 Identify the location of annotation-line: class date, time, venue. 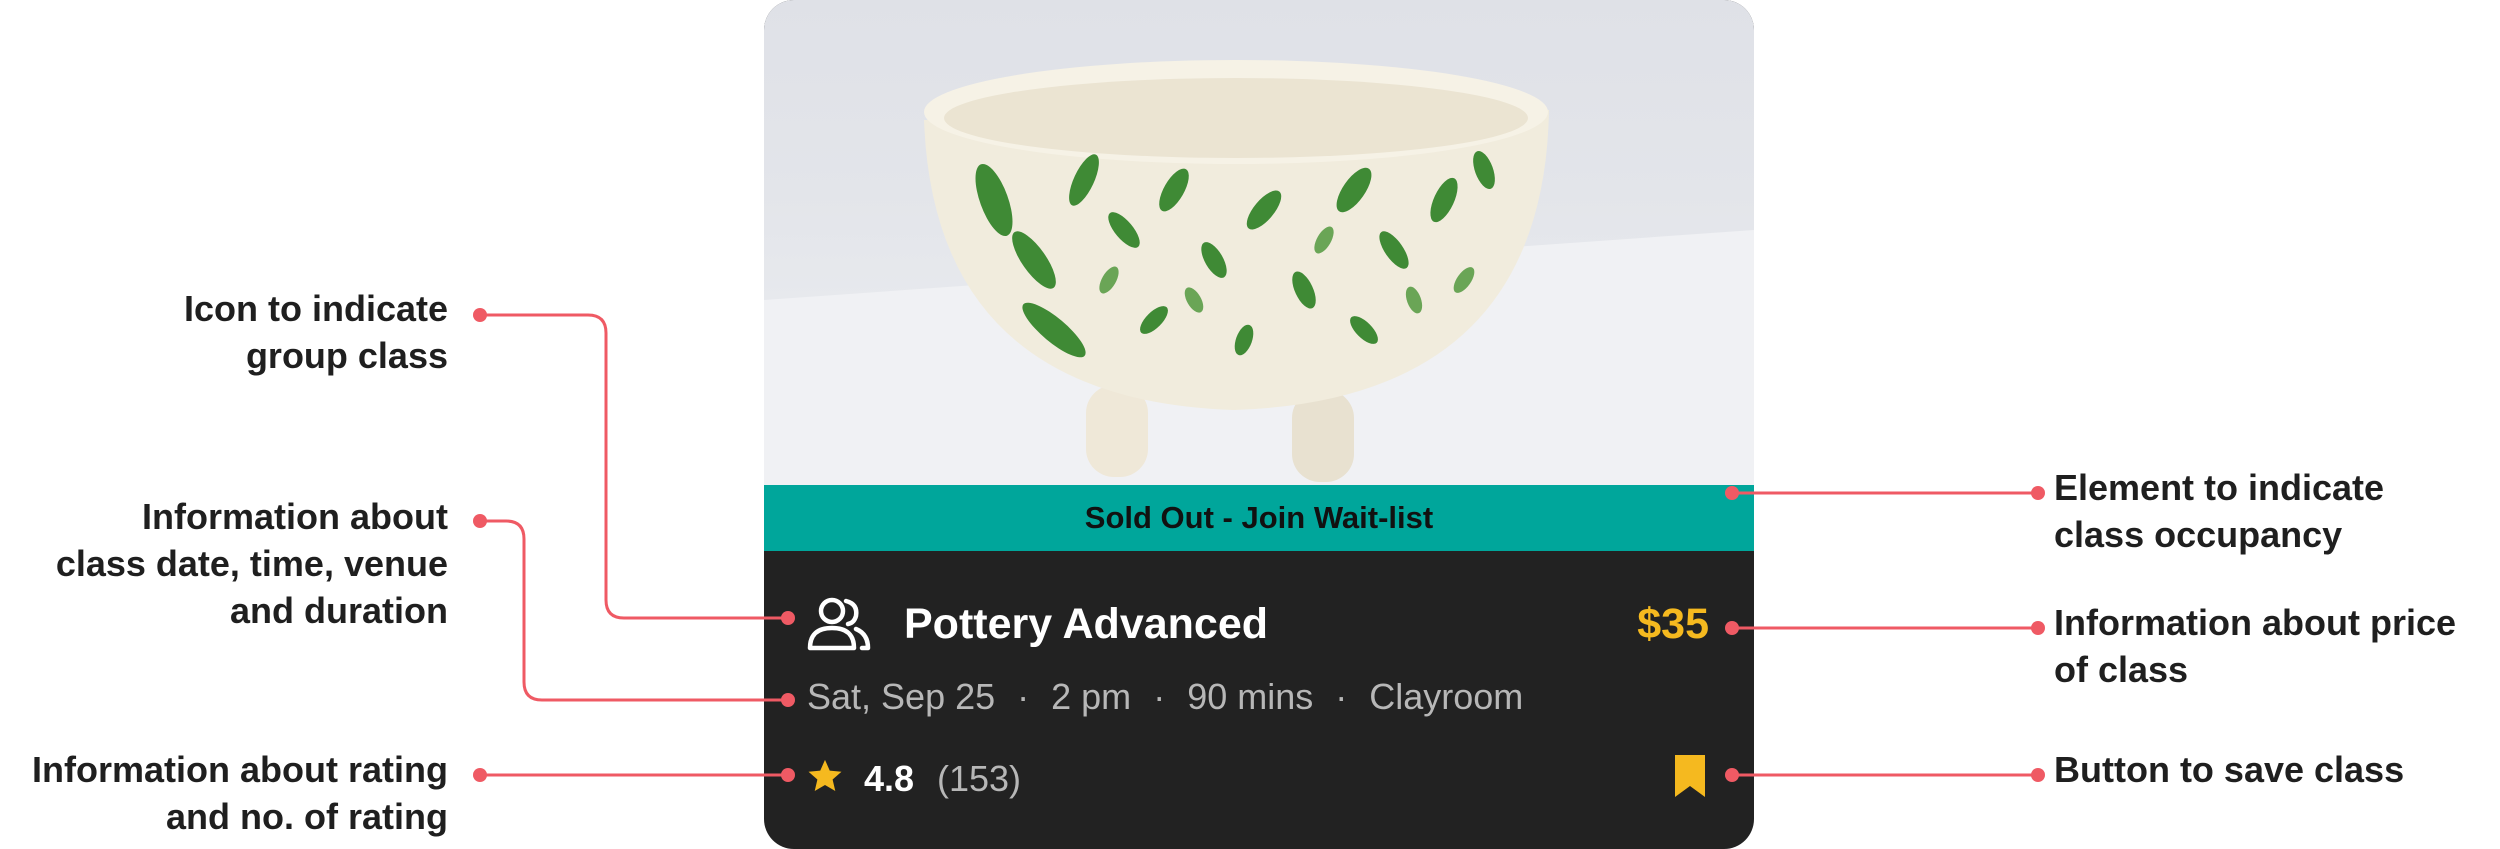
(251, 563).